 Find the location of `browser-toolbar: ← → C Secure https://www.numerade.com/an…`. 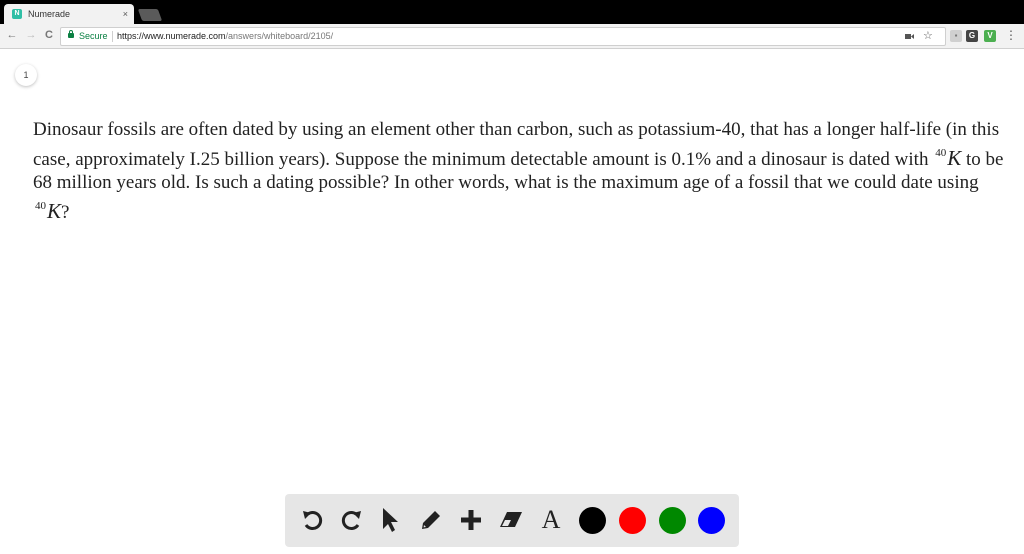

browser-toolbar: ← → C Secure https://www.numerade.com/an… is located at coordinates (512, 36).